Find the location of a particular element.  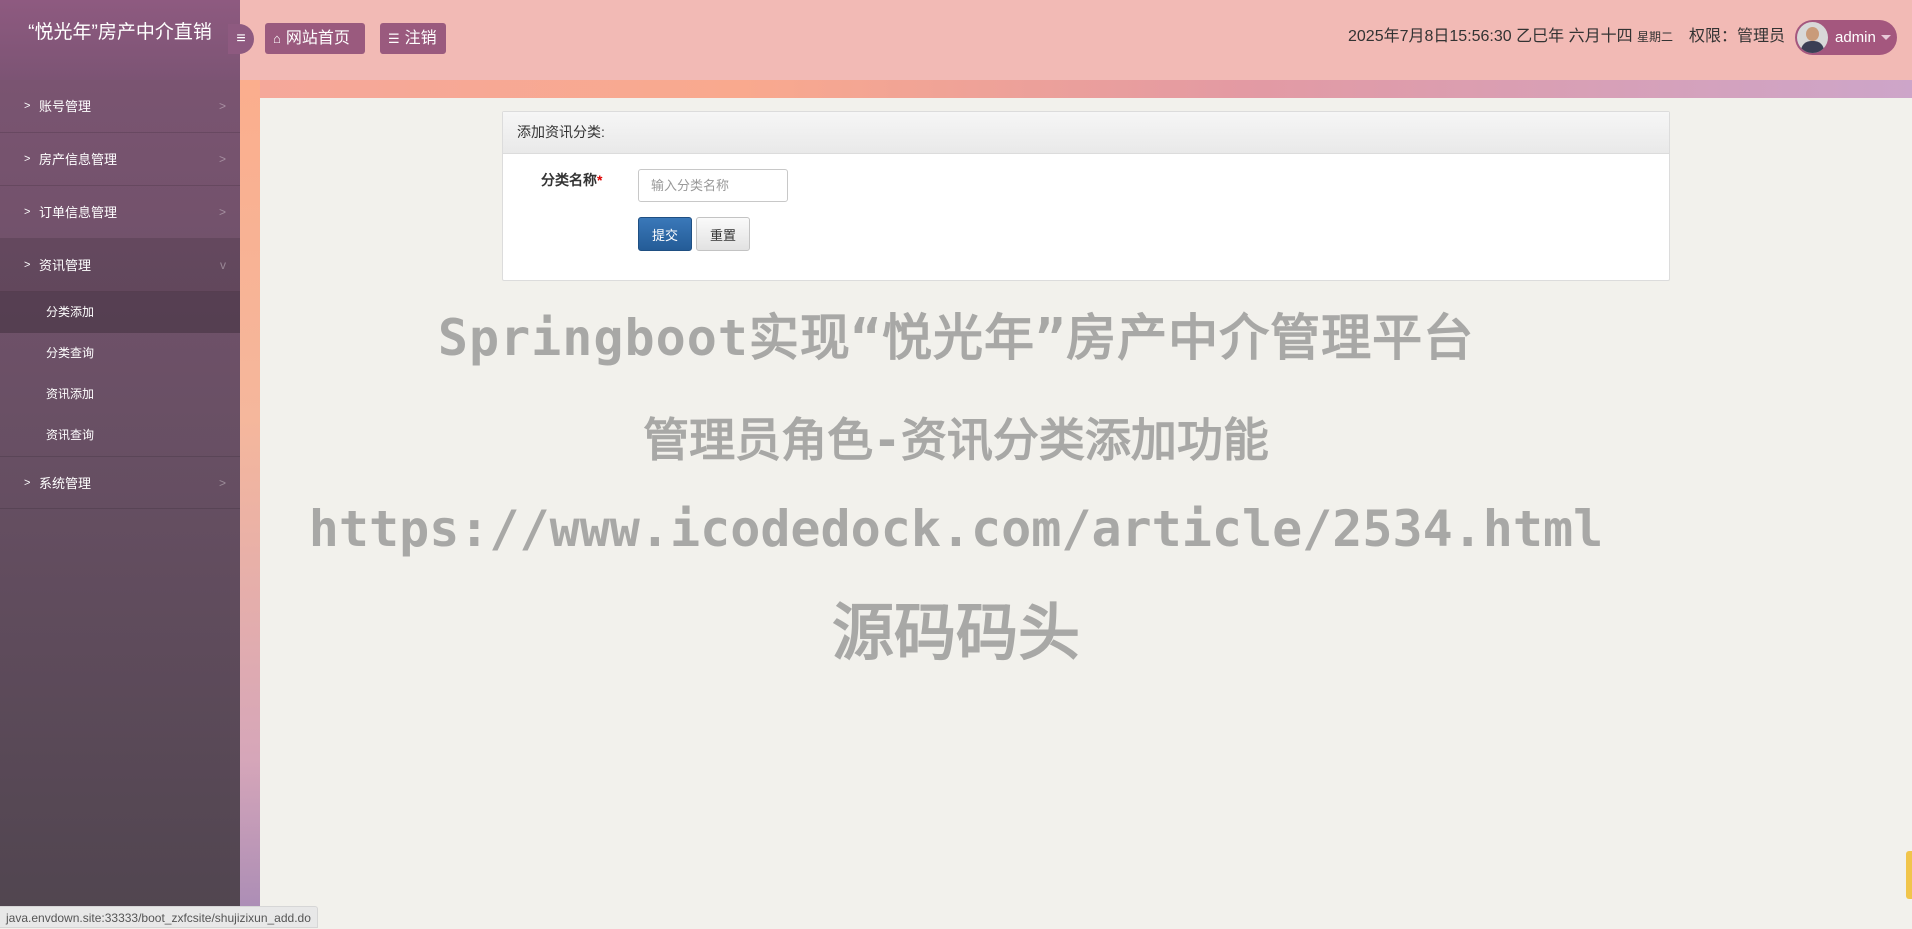

menu-icon: ≡ is located at coordinates (241, 38).